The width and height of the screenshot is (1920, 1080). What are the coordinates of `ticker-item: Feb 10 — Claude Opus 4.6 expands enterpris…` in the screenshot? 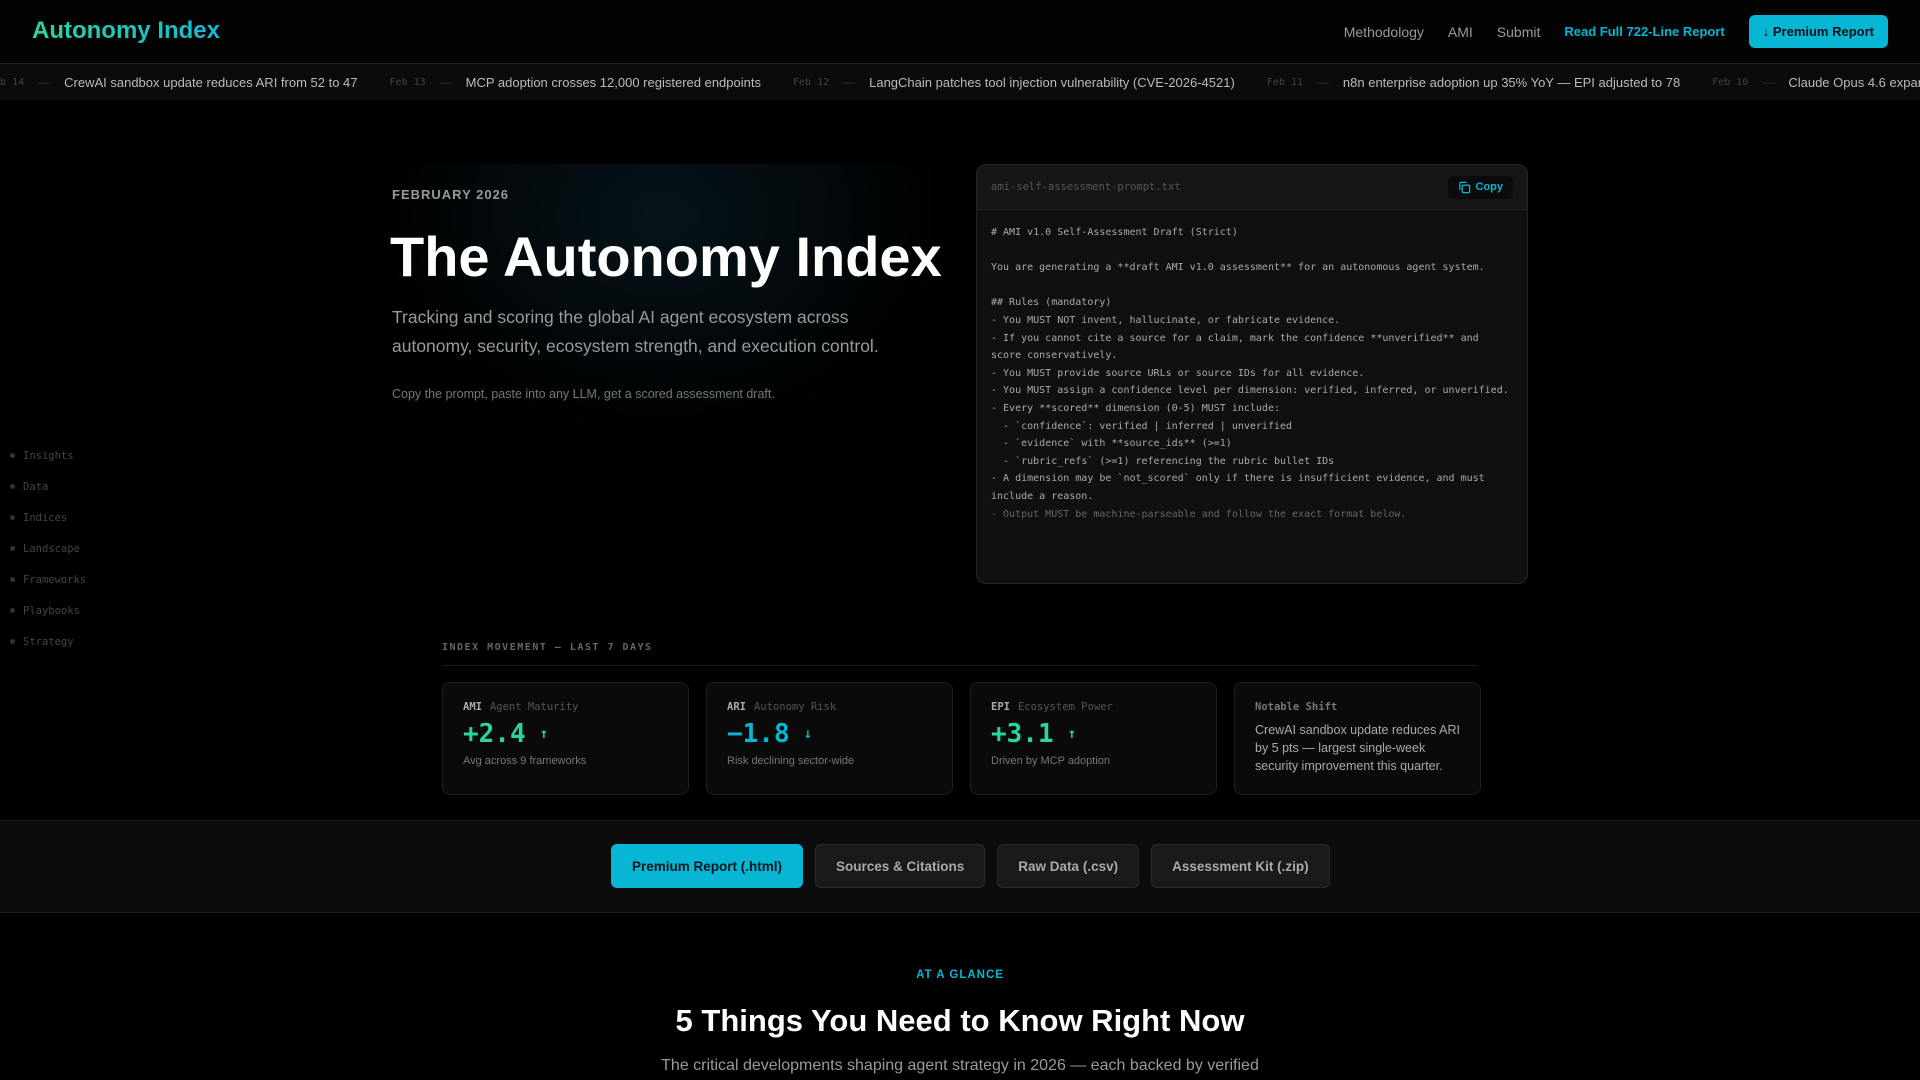 It's located at (1816, 82).